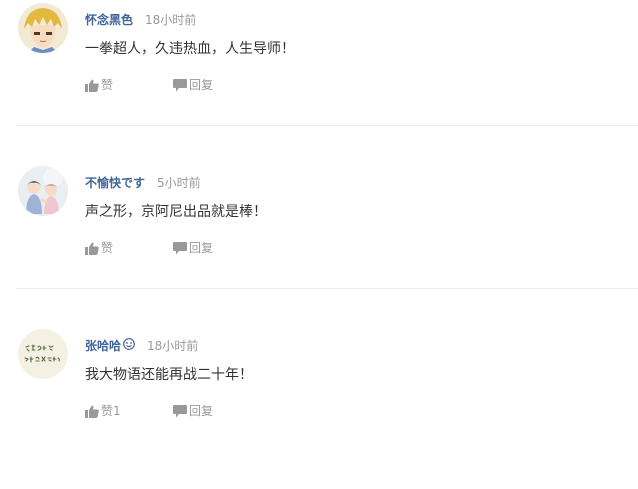 This screenshot has height=489, width=638. I want to click on anime-couple-avatar-icon, so click(43, 191).